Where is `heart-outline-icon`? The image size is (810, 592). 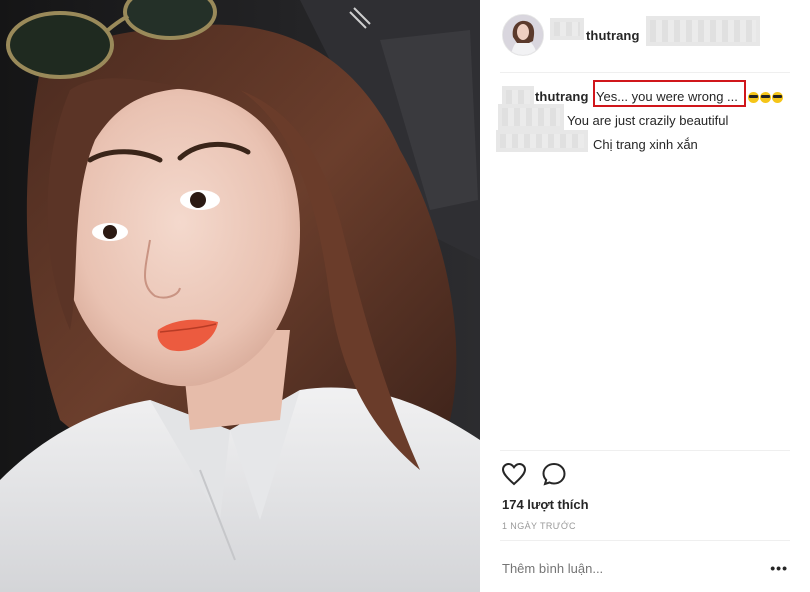
heart-outline-icon is located at coordinates (514, 474).